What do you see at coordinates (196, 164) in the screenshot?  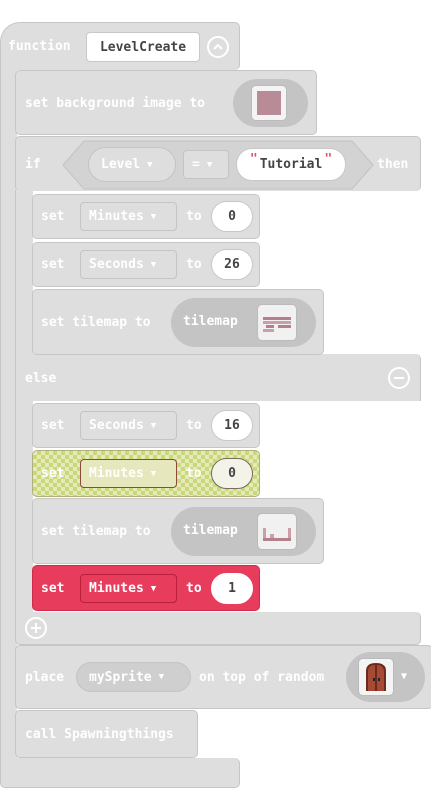 I see `operator-label: =` at bounding box center [196, 164].